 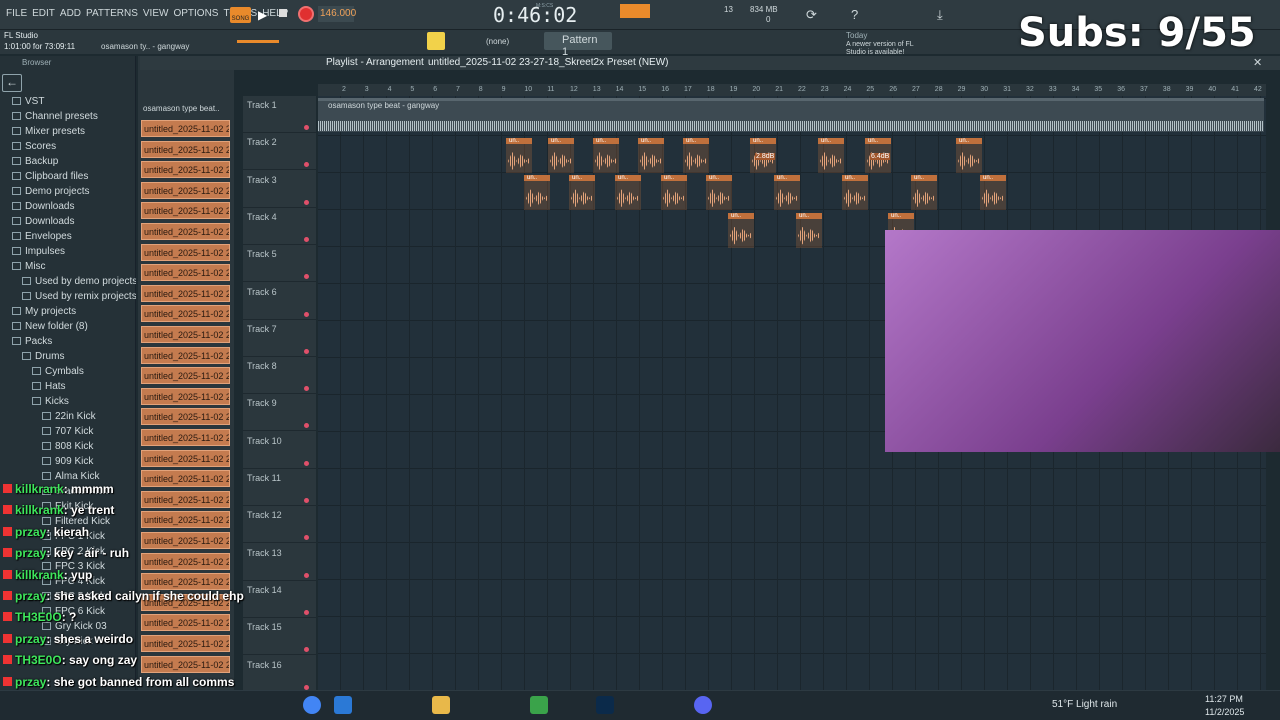 I want to click on metronome-icon: ⟳, so click(x=811, y=15).